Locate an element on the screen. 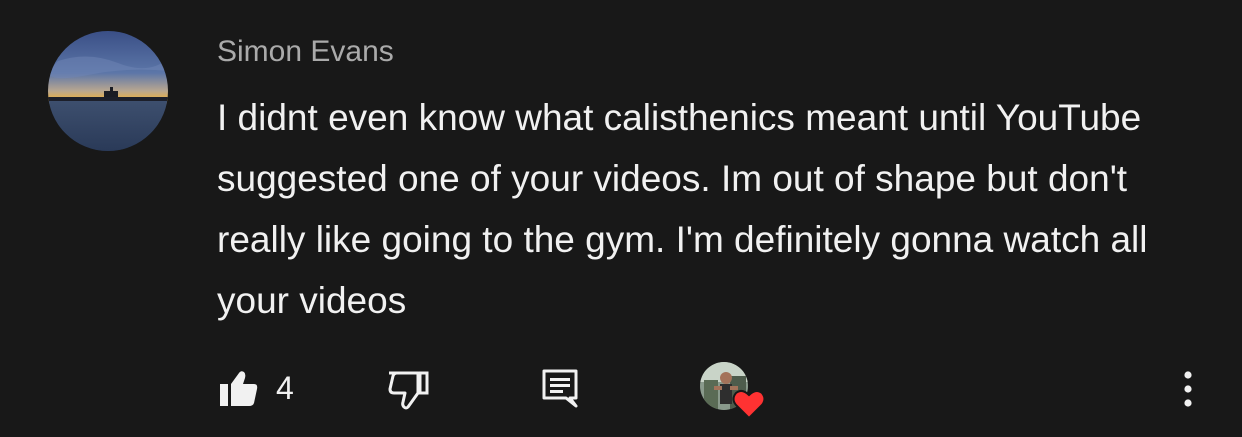 The width and height of the screenshot is (1242, 437). more-options-button is located at coordinates (1188, 389).